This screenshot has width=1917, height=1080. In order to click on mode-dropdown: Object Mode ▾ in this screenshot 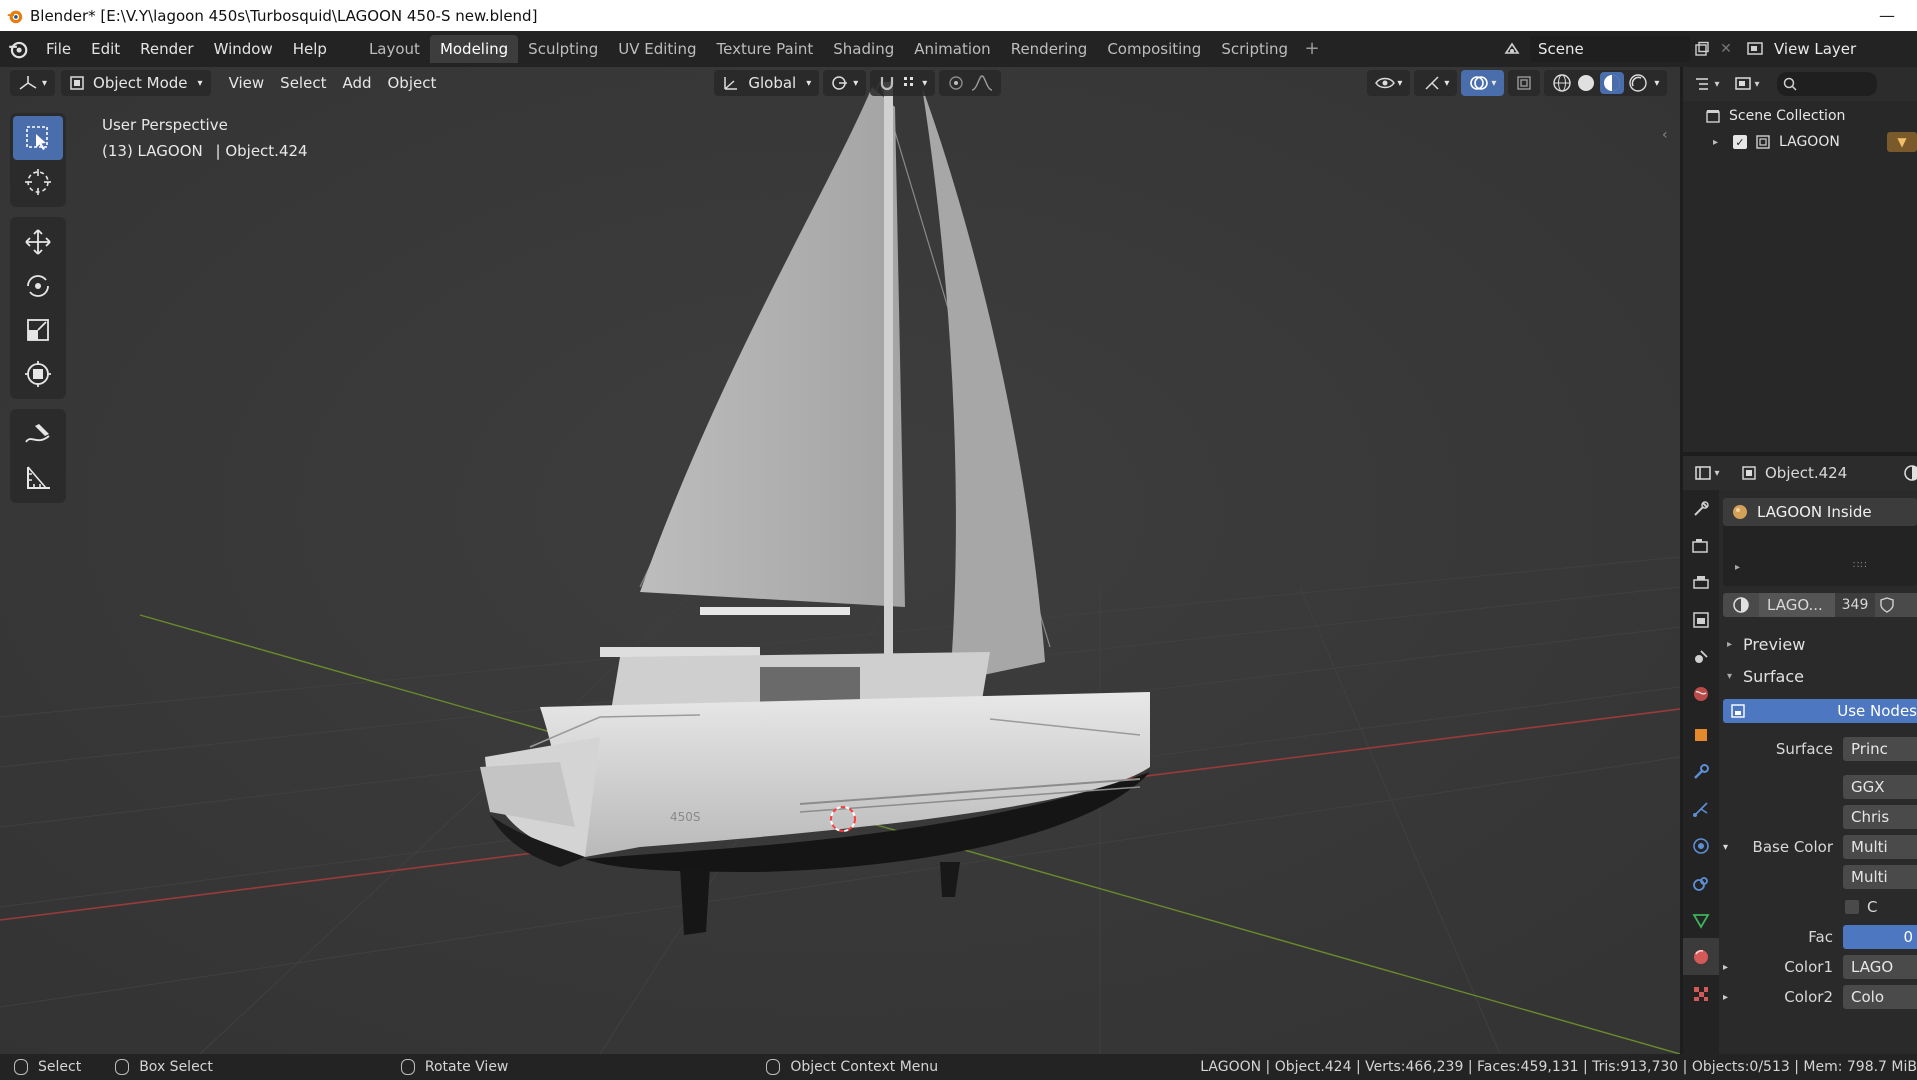, I will do `click(136, 83)`.